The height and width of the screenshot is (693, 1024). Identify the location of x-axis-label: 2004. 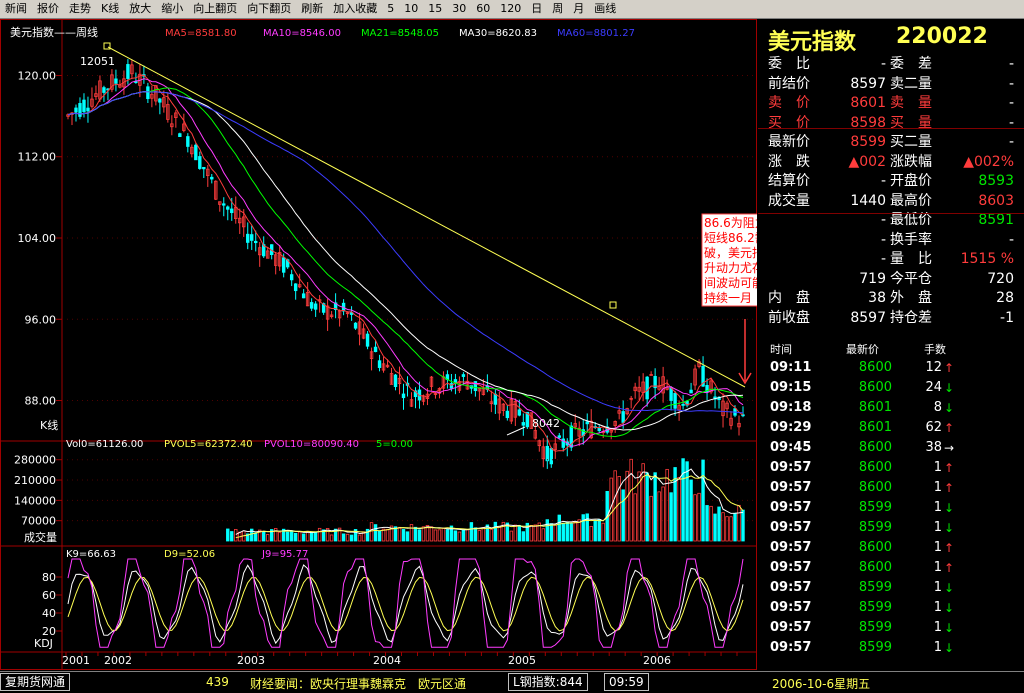
(387, 660).